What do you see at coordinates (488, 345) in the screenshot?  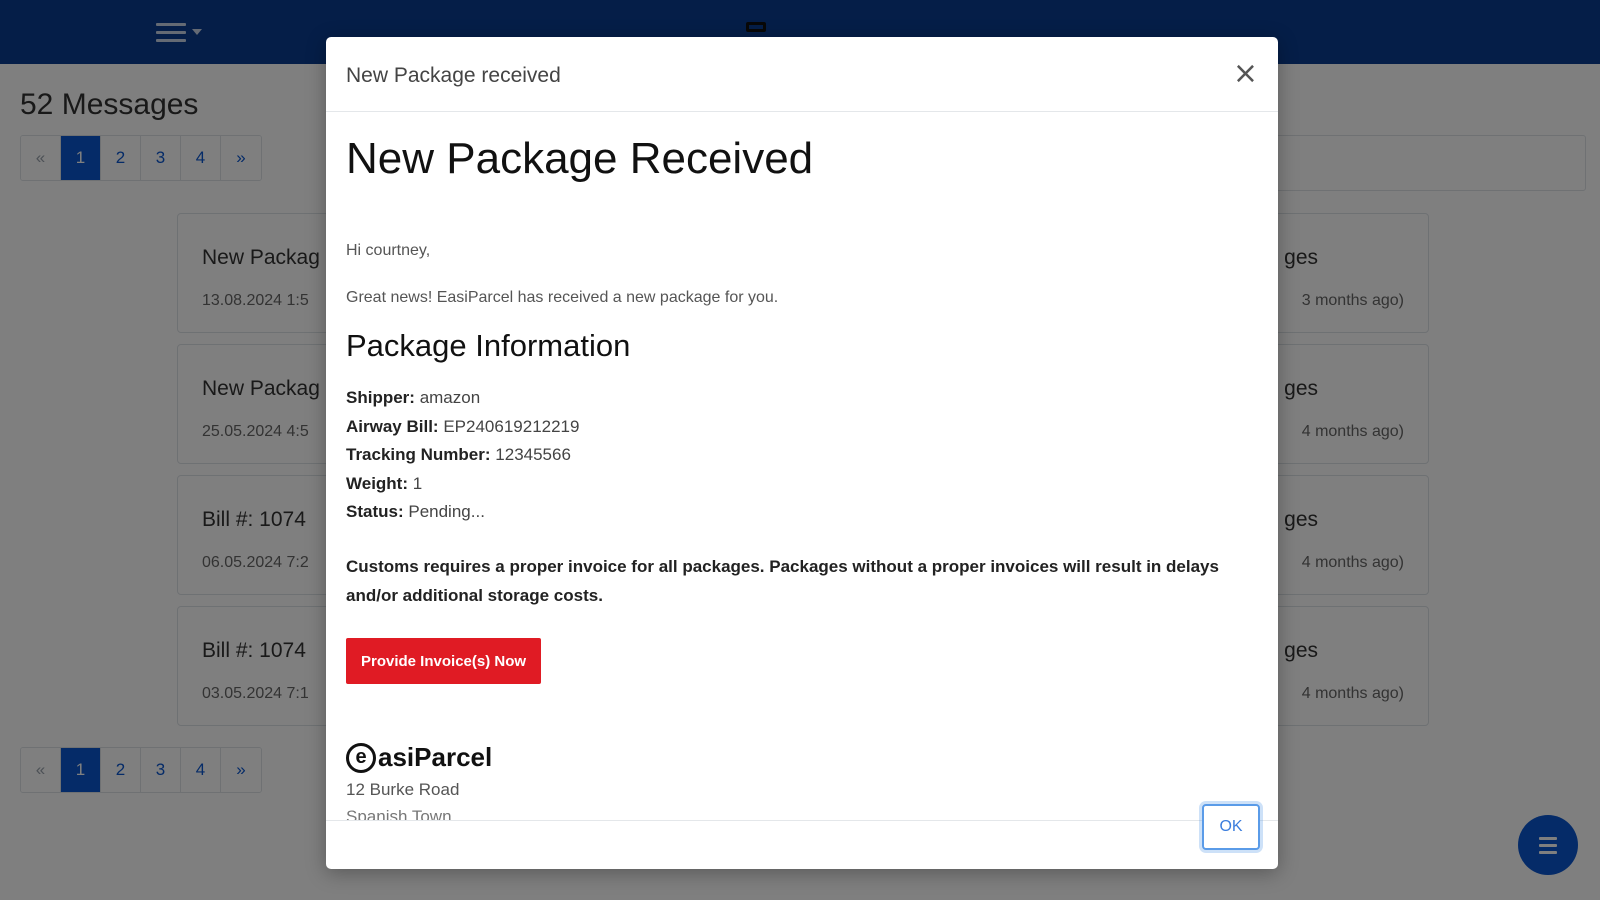 I see `package-info-heading: Package Information` at bounding box center [488, 345].